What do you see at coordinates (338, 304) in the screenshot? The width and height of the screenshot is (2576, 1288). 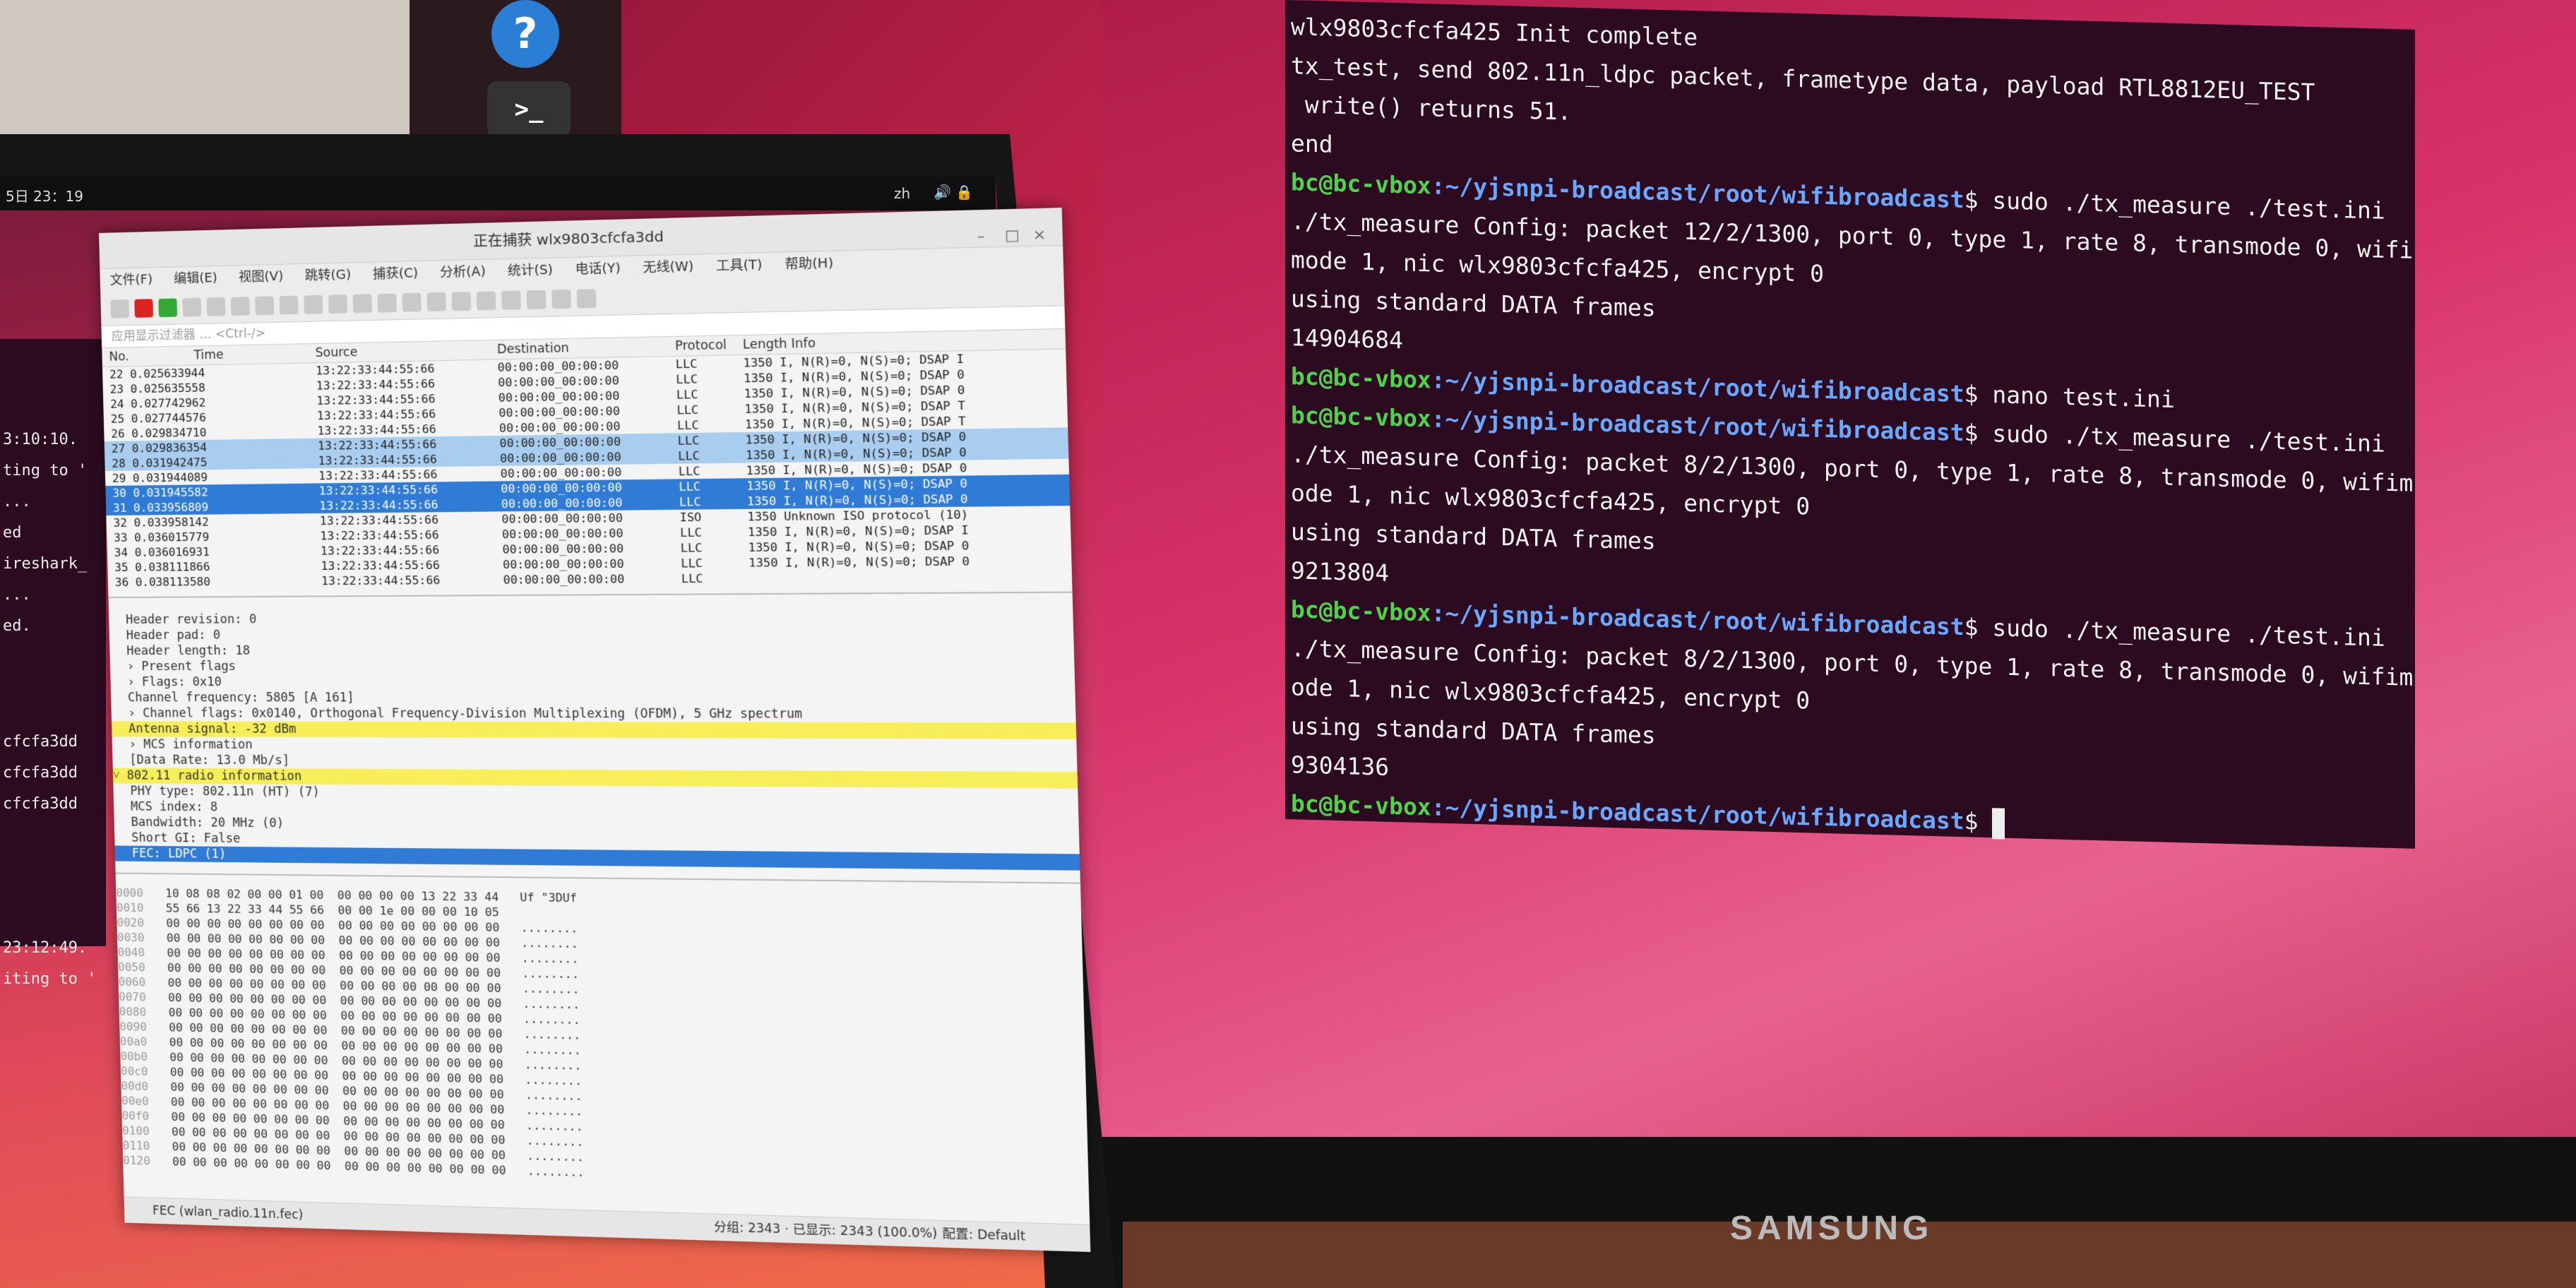 I see `go-back-icon` at bounding box center [338, 304].